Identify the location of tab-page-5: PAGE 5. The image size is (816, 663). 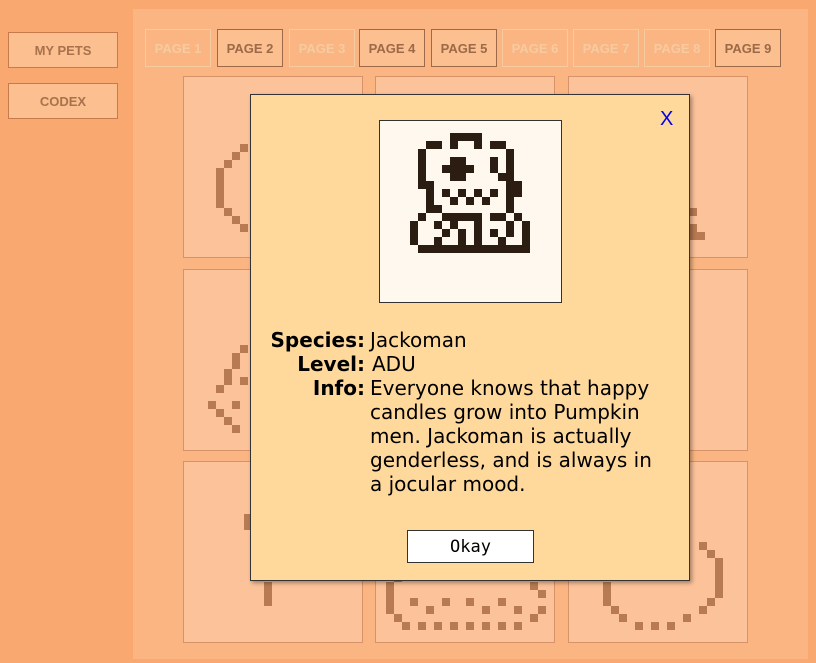
(464, 48).